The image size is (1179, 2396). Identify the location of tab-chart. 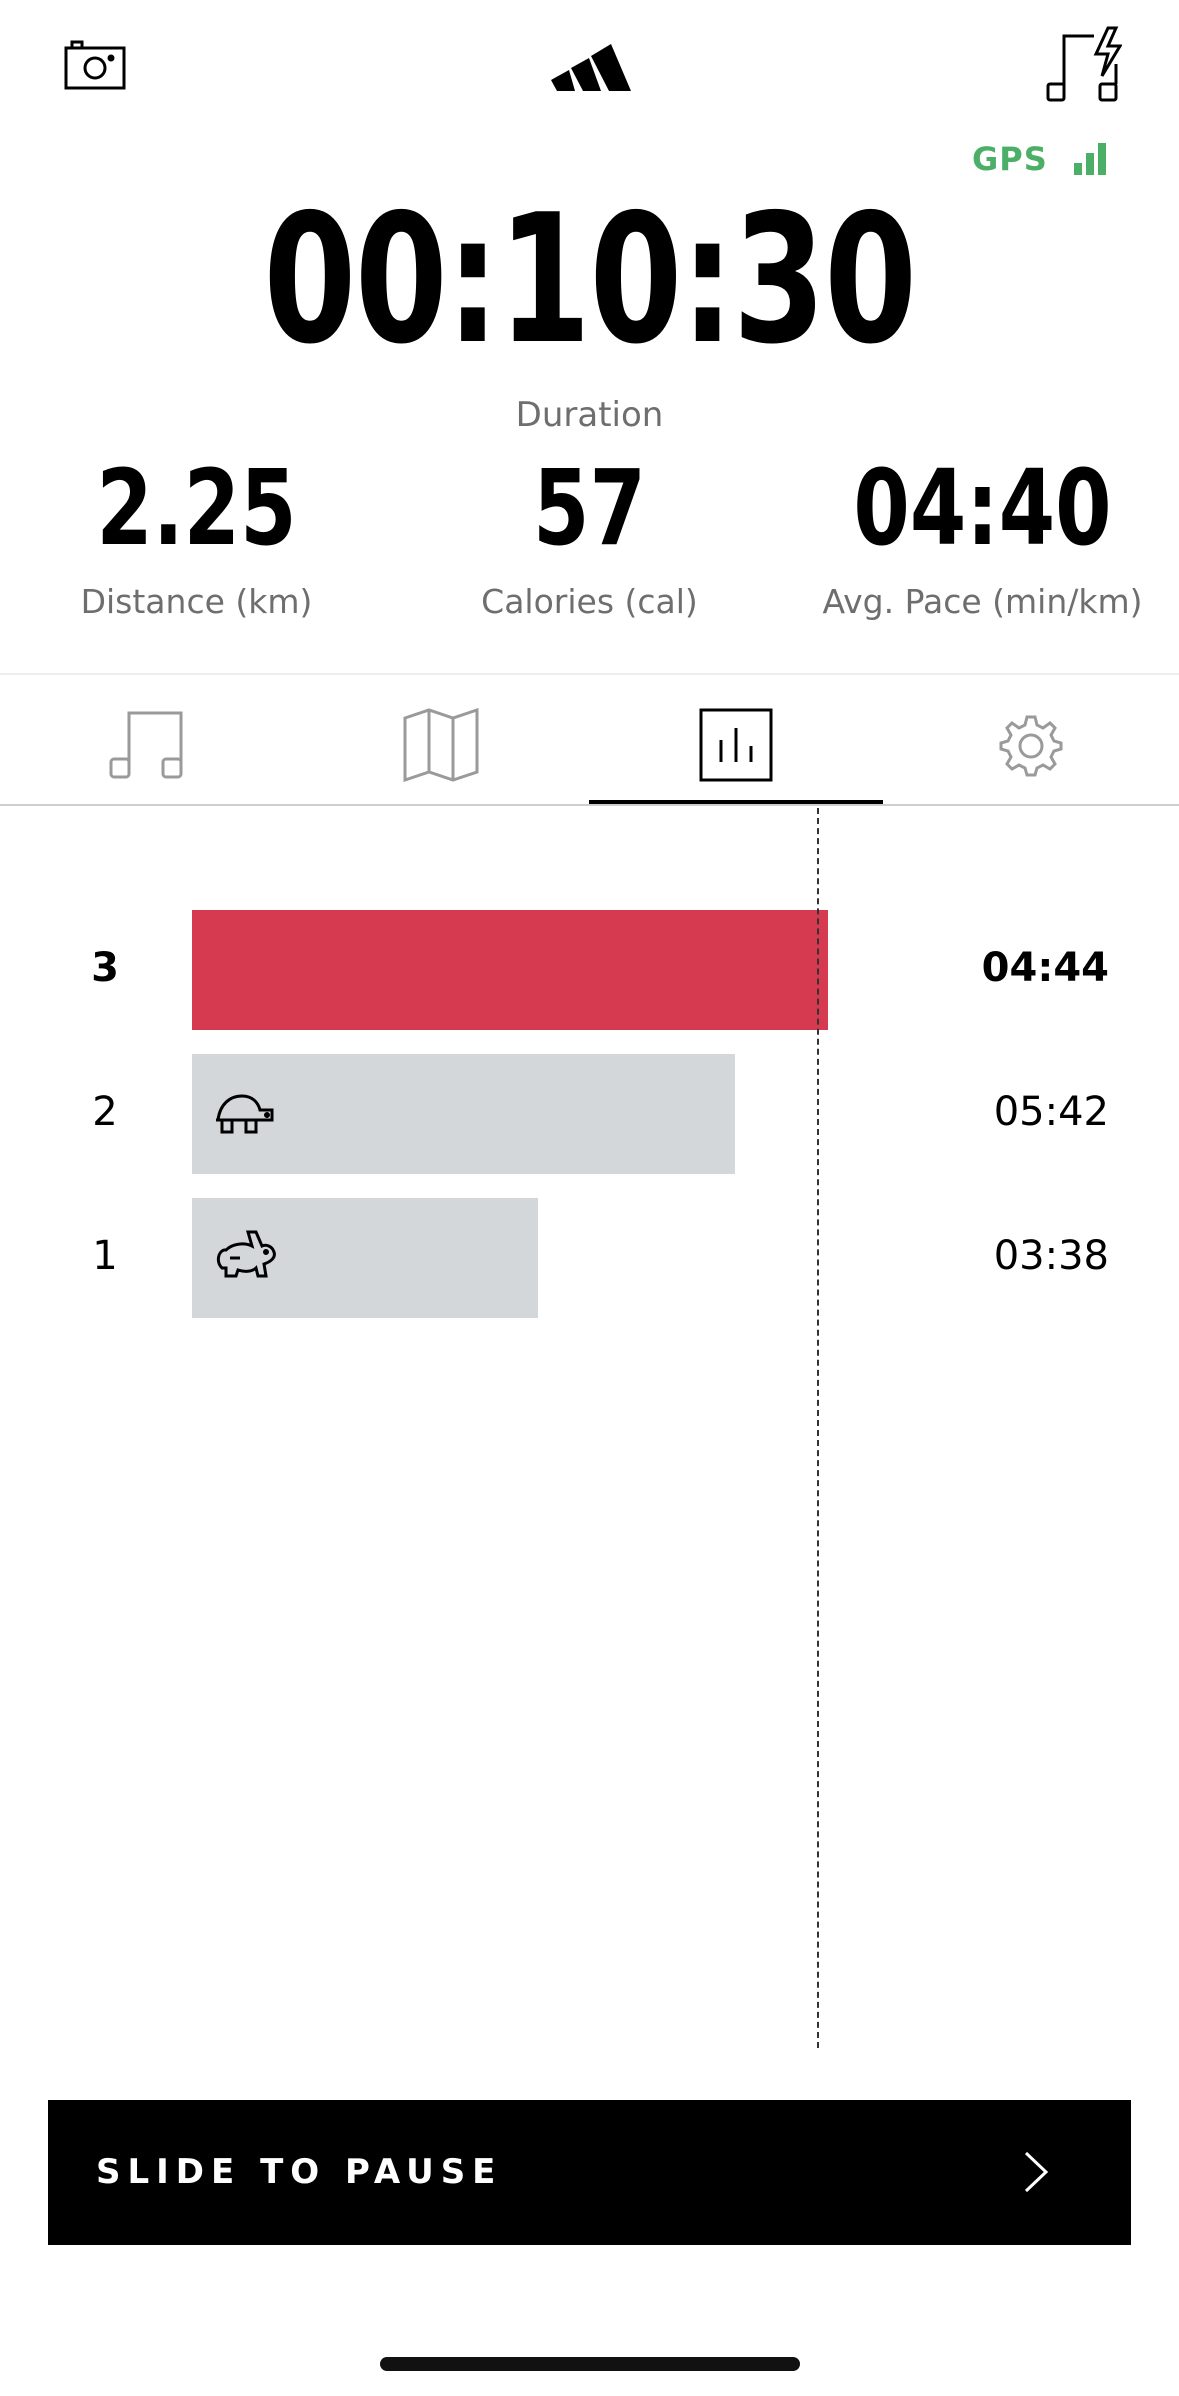
(736, 745).